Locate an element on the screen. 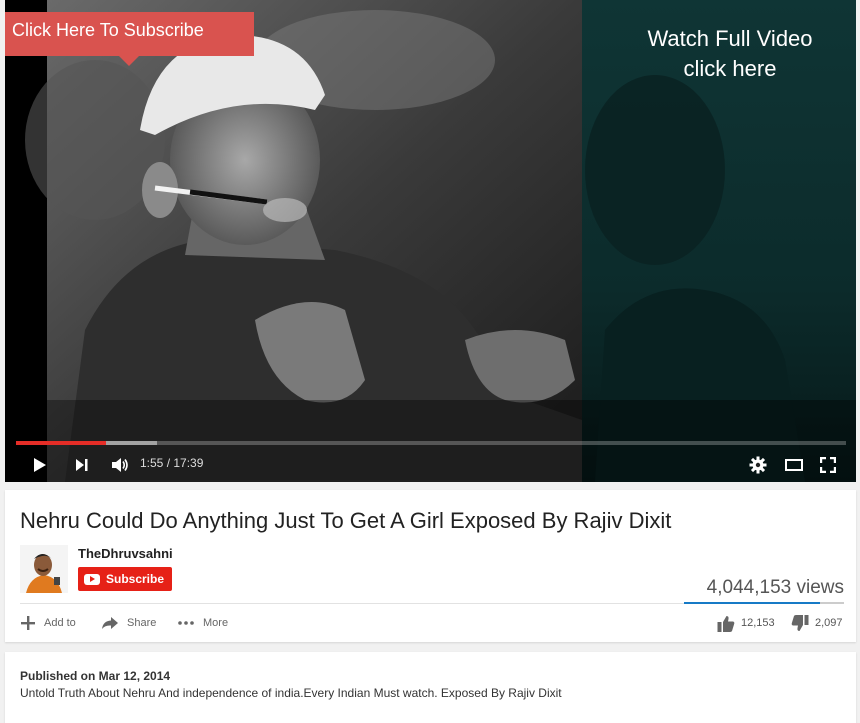 The image size is (860, 723). theater-mode-icon is located at coordinates (794, 465).